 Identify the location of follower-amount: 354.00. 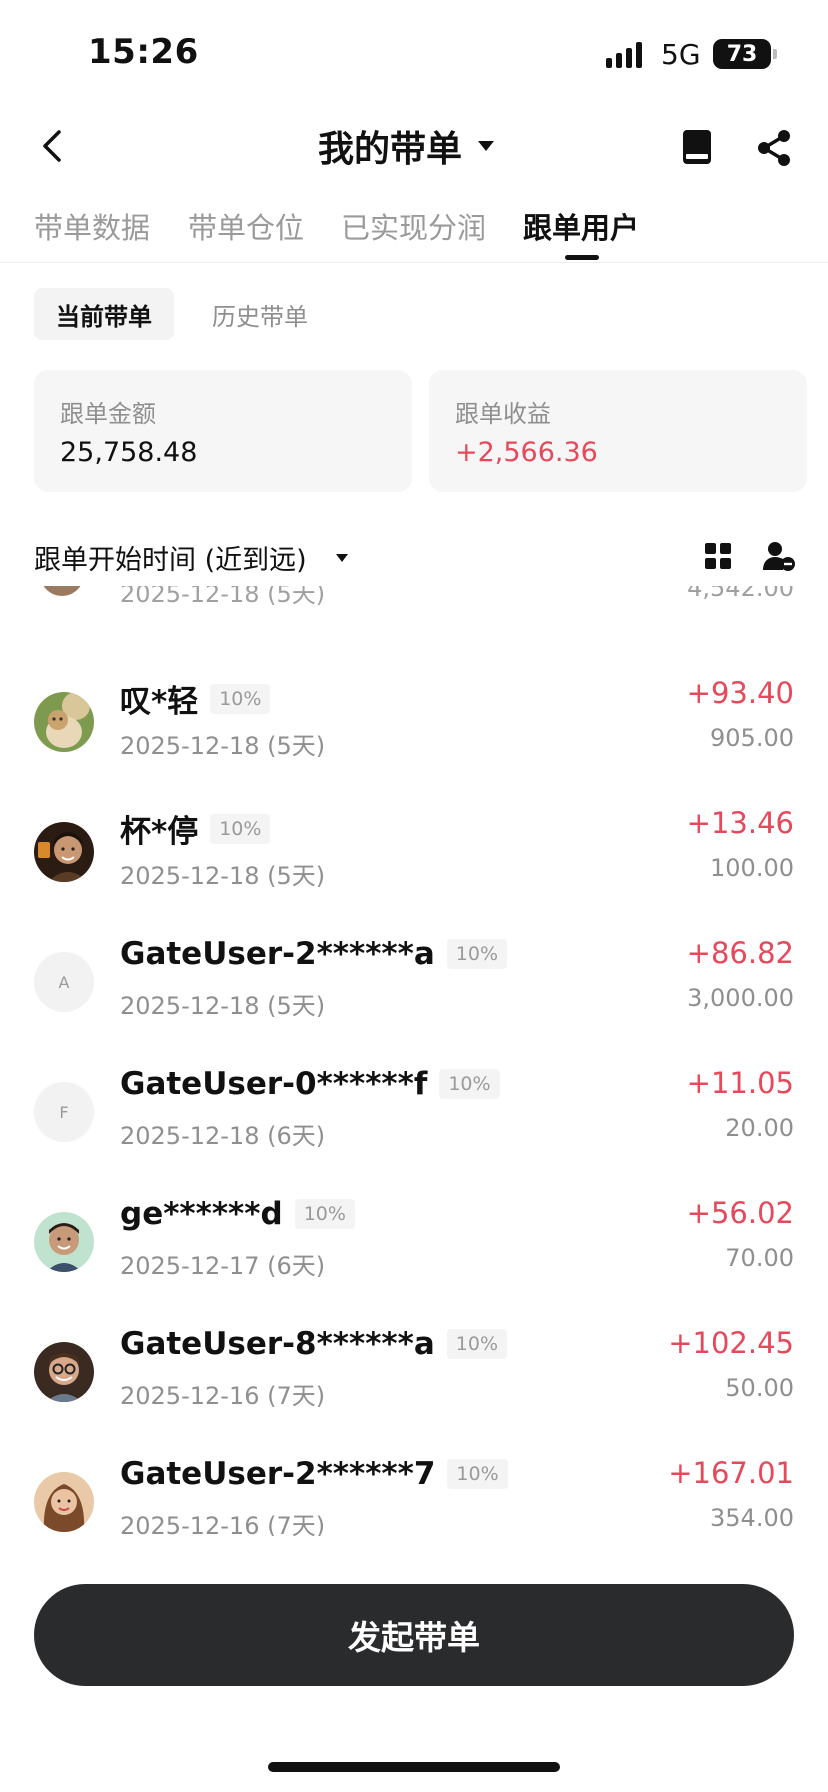
(752, 1518).